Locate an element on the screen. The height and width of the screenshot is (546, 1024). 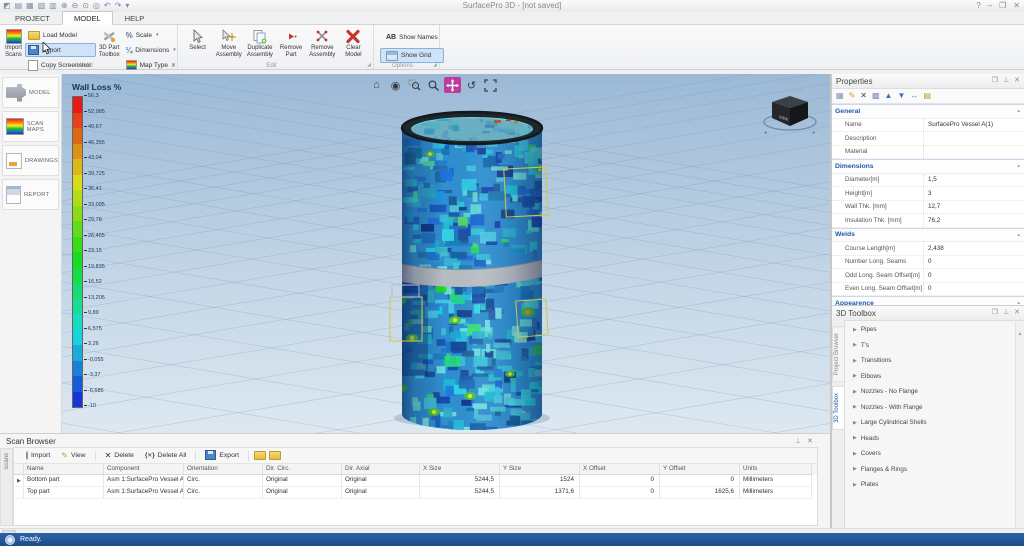
toolbox-item-nozzles-no-flange: ▶ Nozzles - No Flange is located at coordinates (930, 392).